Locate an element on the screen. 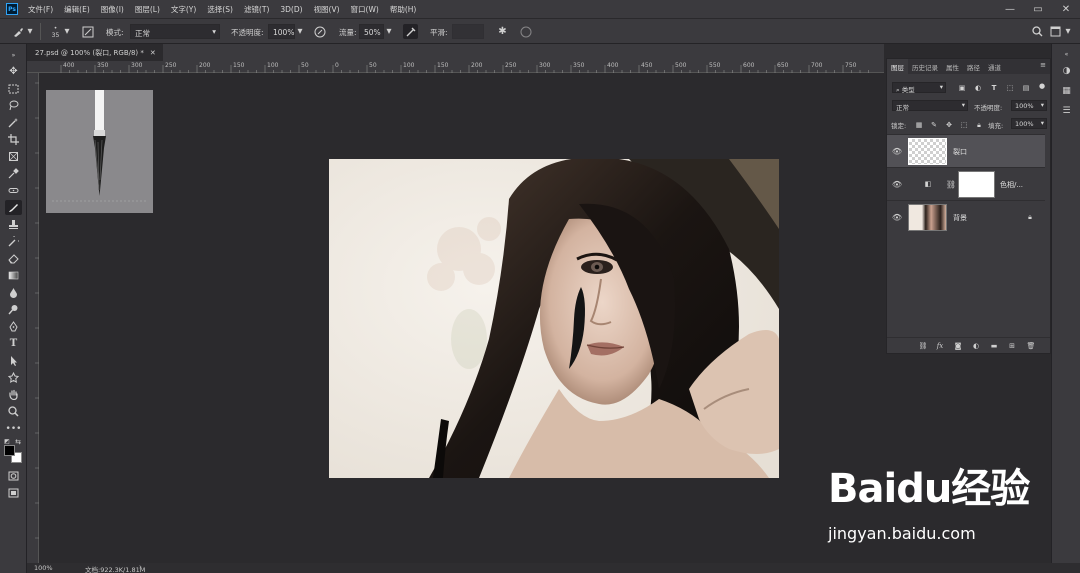  zoom-level: 100% is located at coordinates (43, 568).